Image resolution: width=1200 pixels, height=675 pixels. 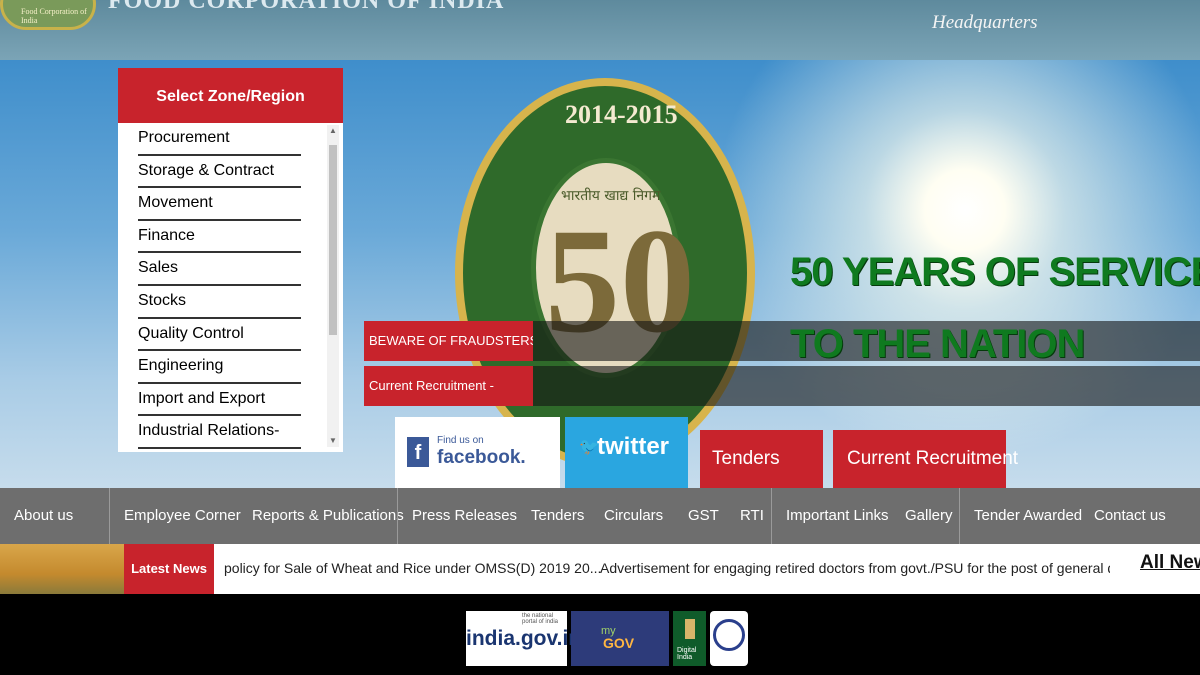 I want to click on fraud-alert-link: BEWARE OF FRAUDSTERS, so click(x=448, y=341).